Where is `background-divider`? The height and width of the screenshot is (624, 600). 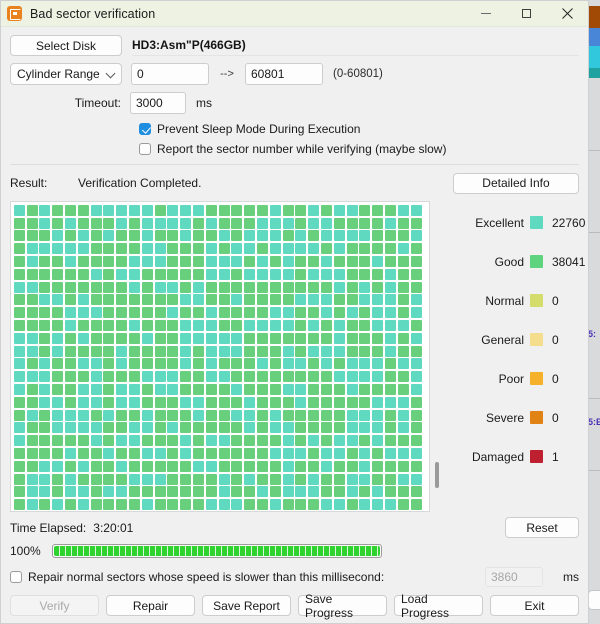
background-divider is located at coordinates (594, 398).